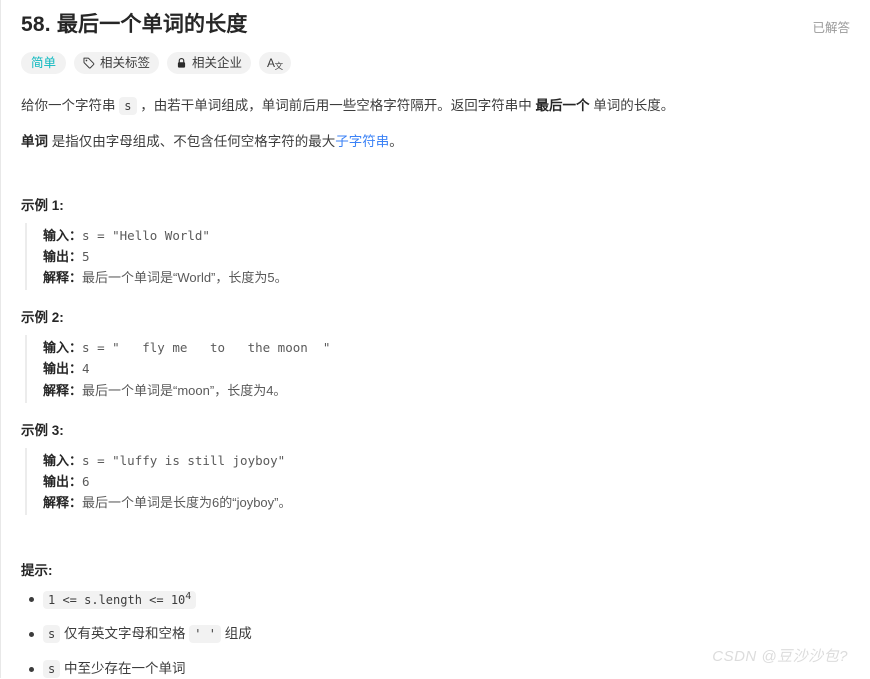 The image size is (870, 679). Describe the element at coordinates (34, 141) in the screenshot. I see `desc-p2-bold: 单词` at that location.